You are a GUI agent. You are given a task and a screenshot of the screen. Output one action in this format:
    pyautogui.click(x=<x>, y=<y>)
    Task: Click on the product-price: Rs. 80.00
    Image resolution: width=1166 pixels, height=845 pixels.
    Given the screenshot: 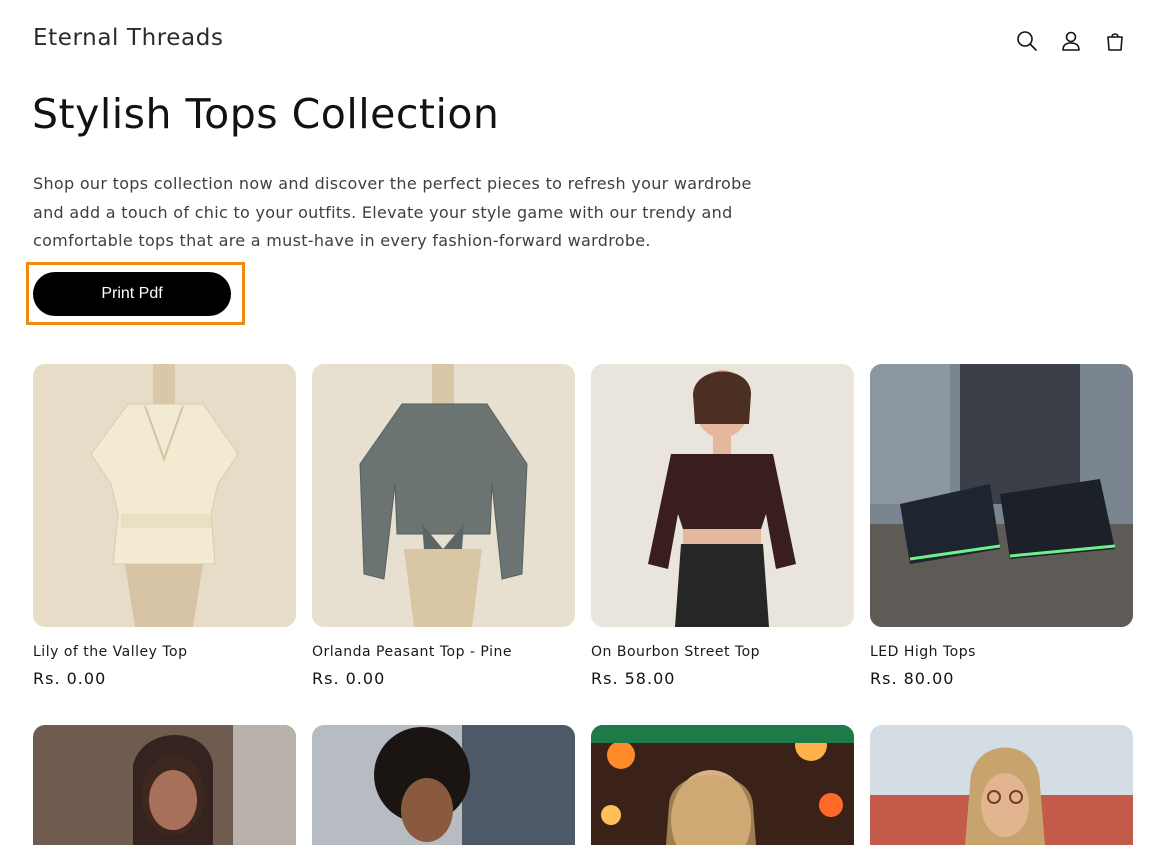 What is the action you would take?
    pyautogui.click(x=912, y=678)
    